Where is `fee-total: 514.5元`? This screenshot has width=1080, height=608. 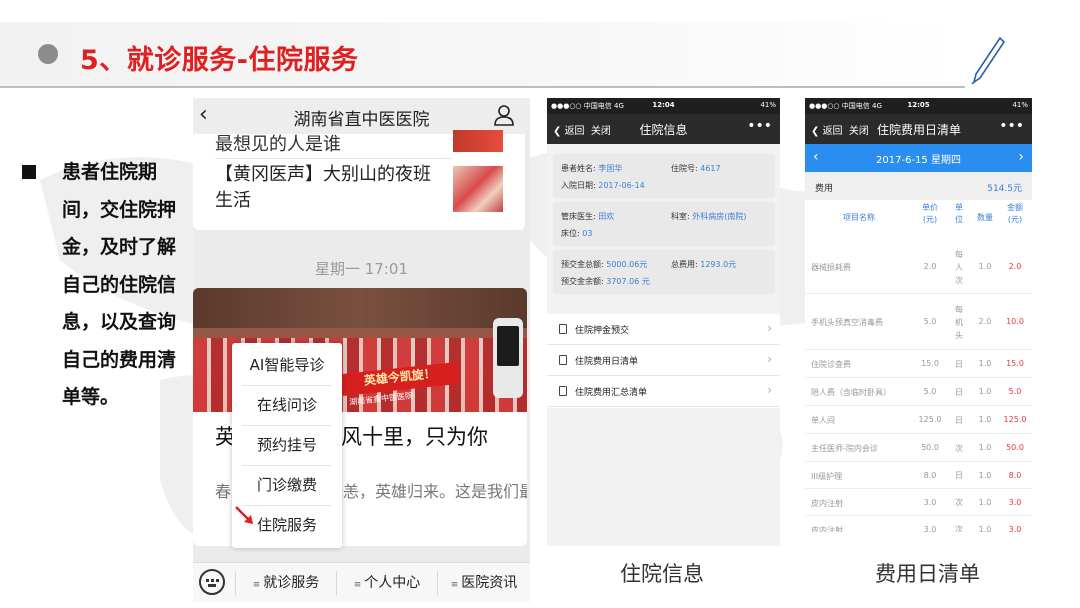
fee-total: 514.5元 is located at coordinates (1004, 189).